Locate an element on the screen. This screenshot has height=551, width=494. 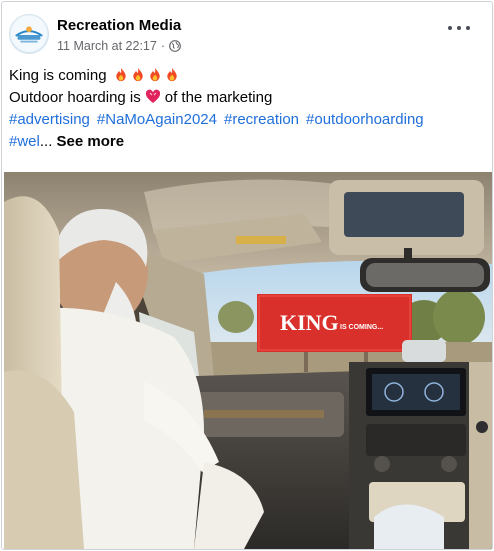
post-header: Recreation Media 11 March at 22:17 · is located at coordinates (247, 32).